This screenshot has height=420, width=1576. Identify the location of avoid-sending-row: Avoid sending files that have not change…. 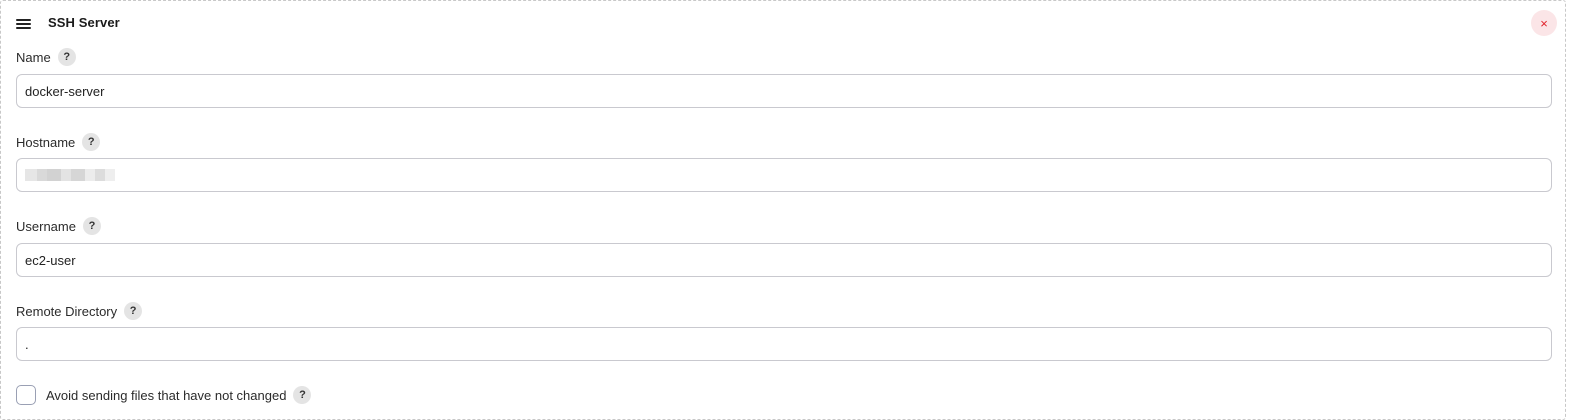
(164, 395).